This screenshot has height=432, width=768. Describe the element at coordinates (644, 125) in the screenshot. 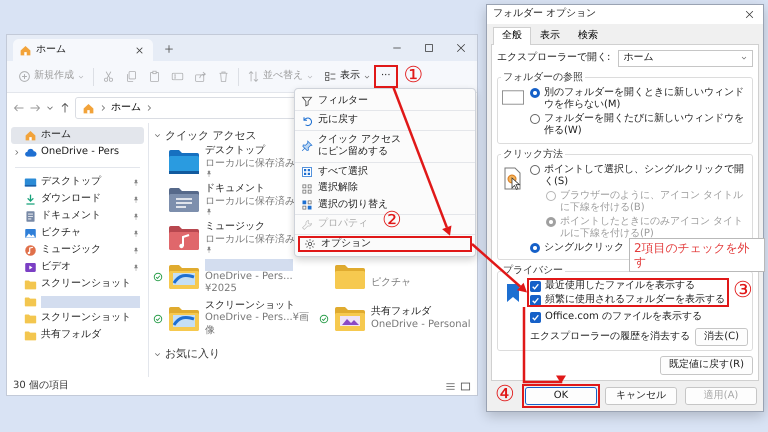

I see `option-label: フォルダーを開くたびに新しいウィンドウを作る(W)` at that location.